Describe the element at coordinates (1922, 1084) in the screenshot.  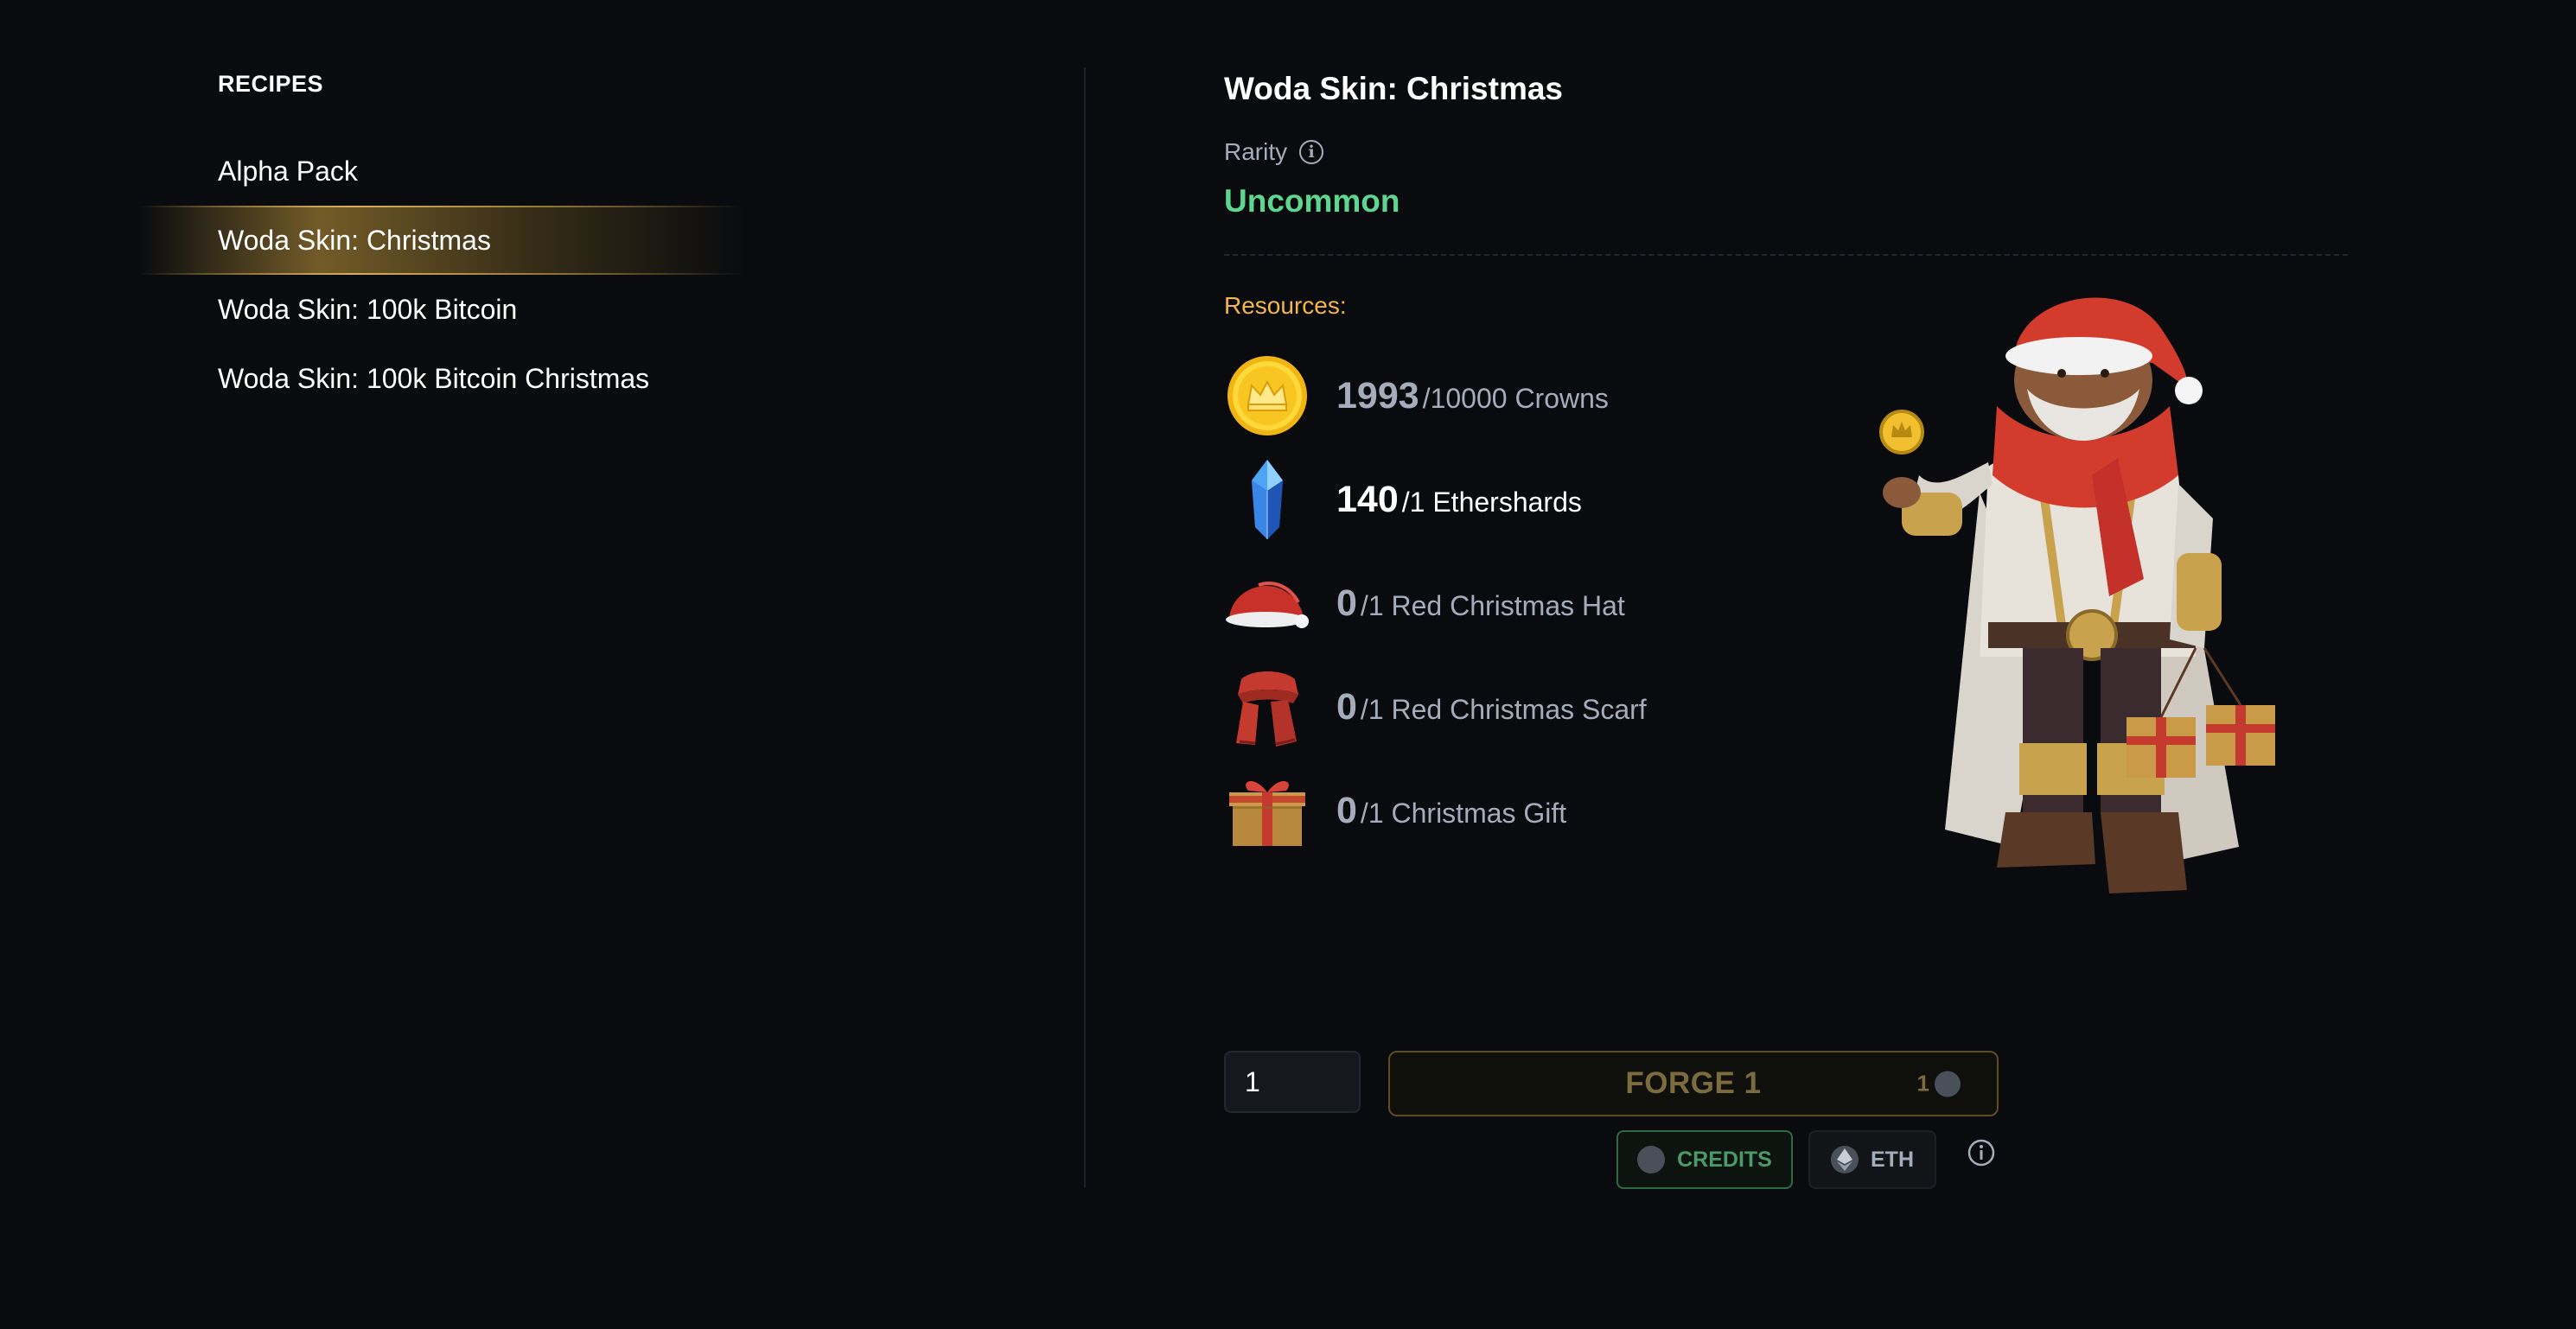
I see `forge-cost-value: 1` at that location.